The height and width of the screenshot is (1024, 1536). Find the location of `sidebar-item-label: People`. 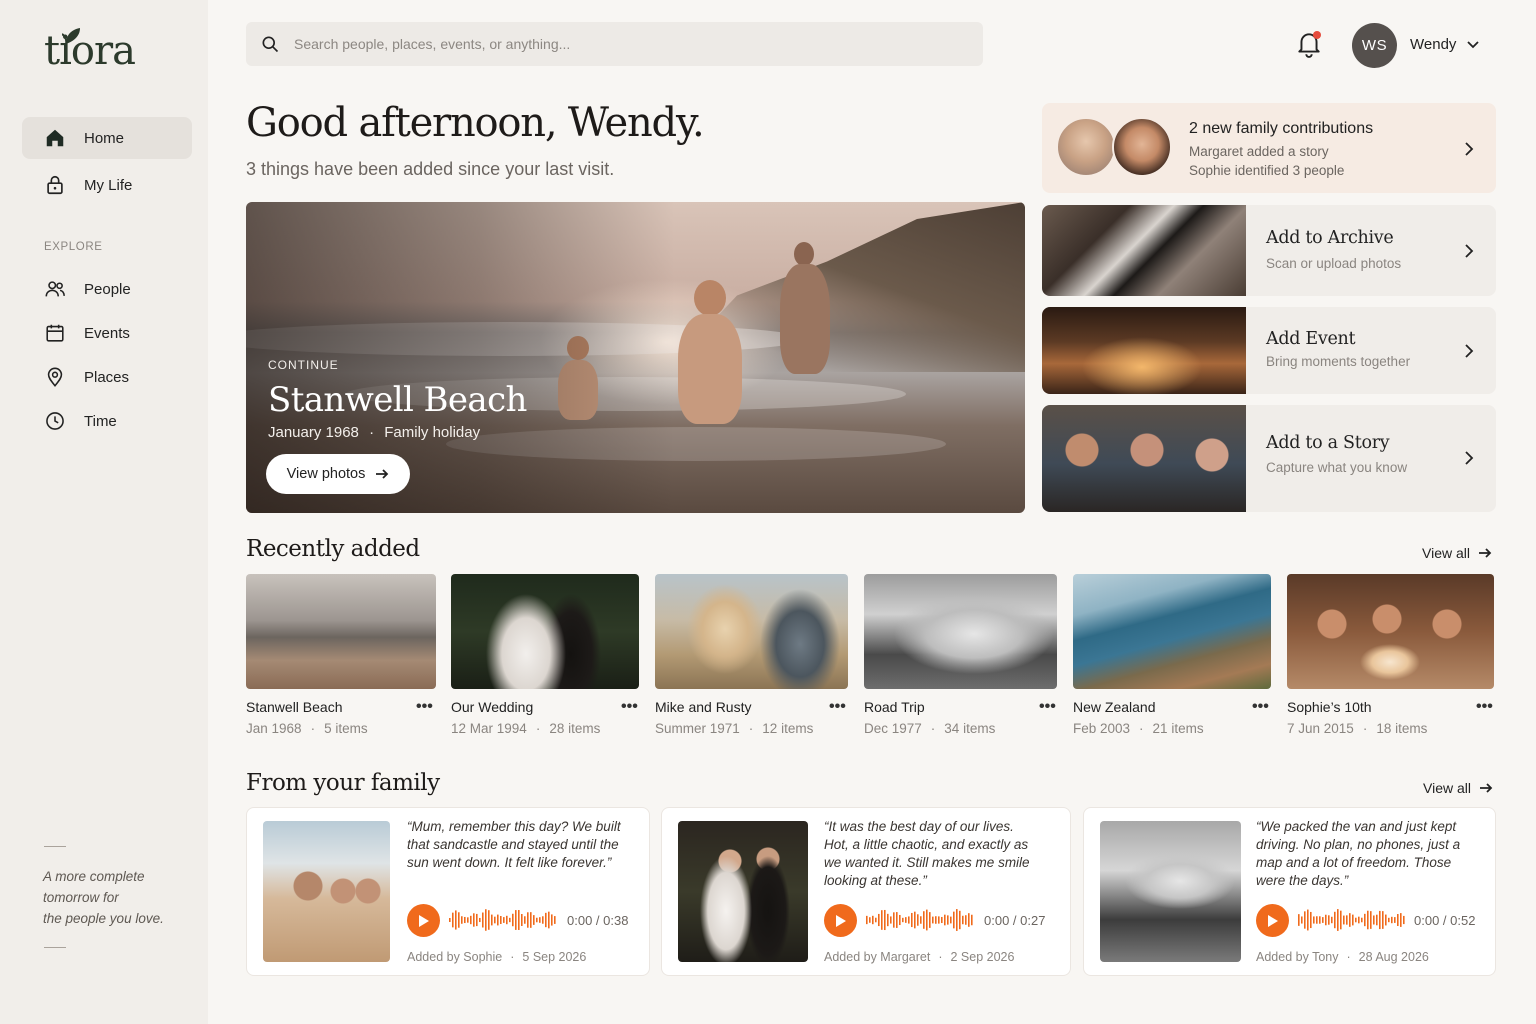

sidebar-item-label: People is located at coordinates (107, 289).